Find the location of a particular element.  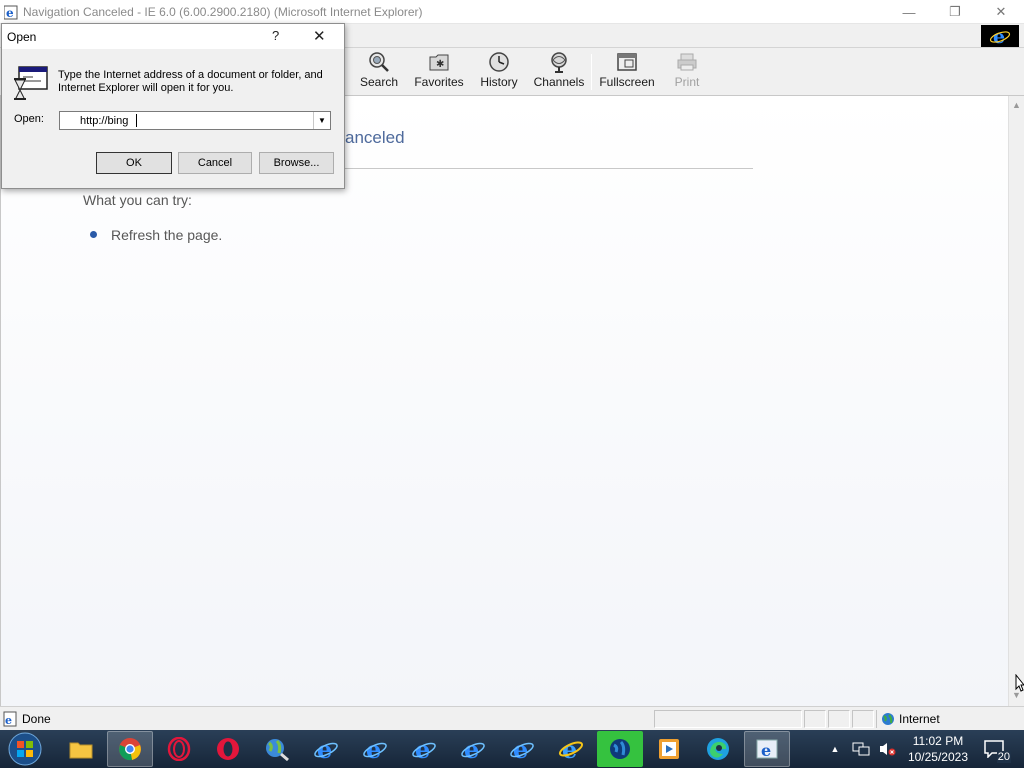

print-icon is located at coordinates (687, 62).